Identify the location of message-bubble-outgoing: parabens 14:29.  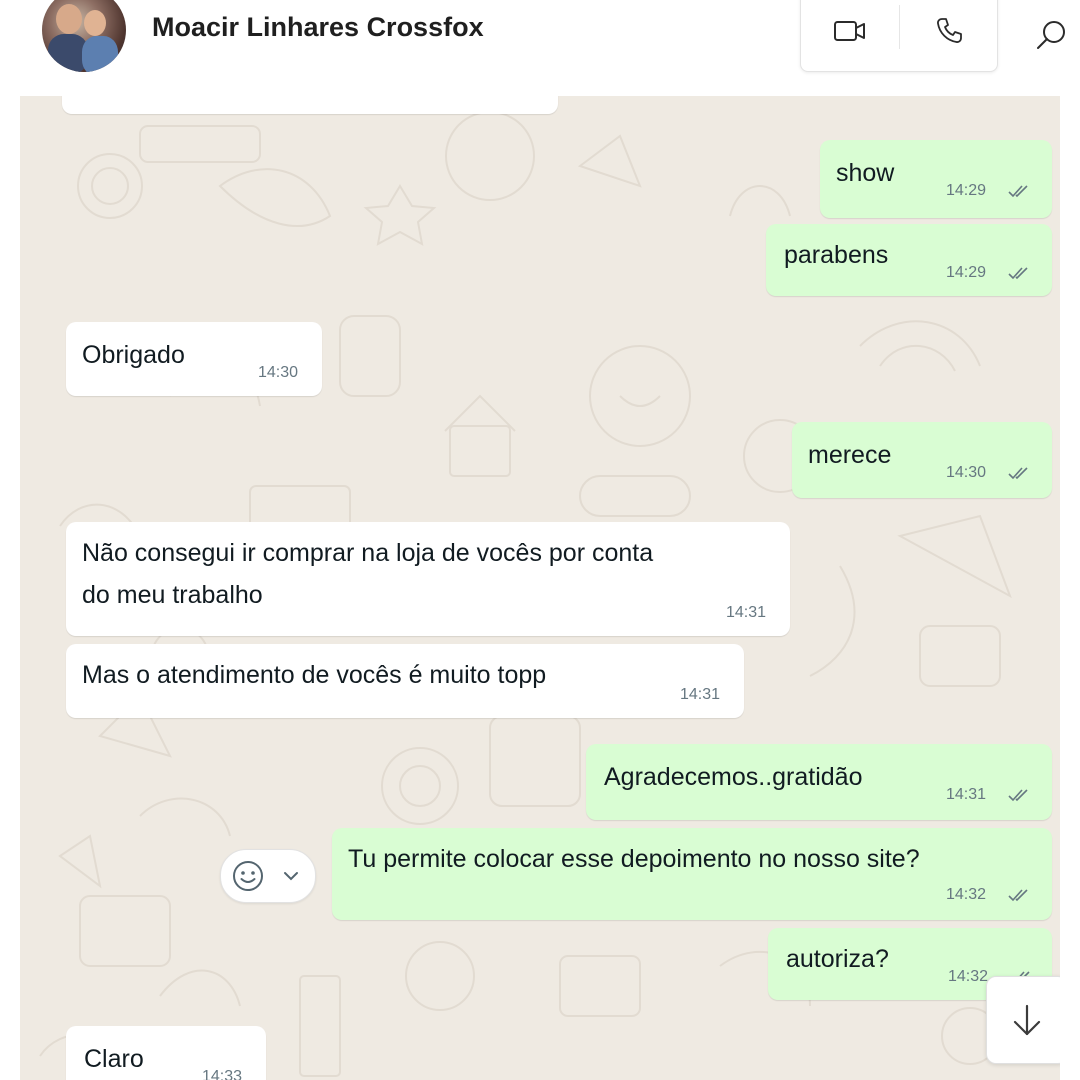
(909, 260).